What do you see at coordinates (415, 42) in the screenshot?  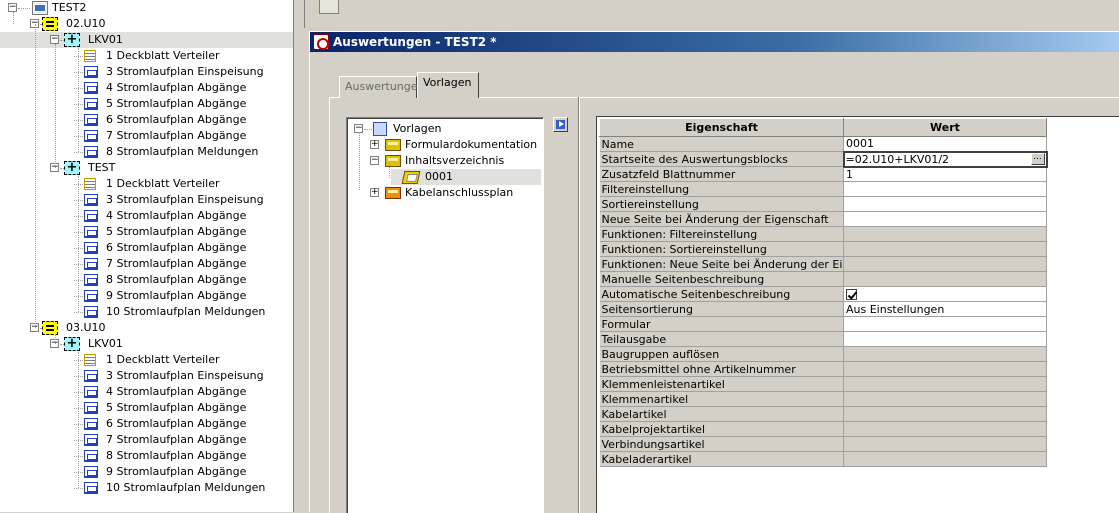 I see `dialog-title: Auswertungen - TEST2 *` at bounding box center [415, 42].